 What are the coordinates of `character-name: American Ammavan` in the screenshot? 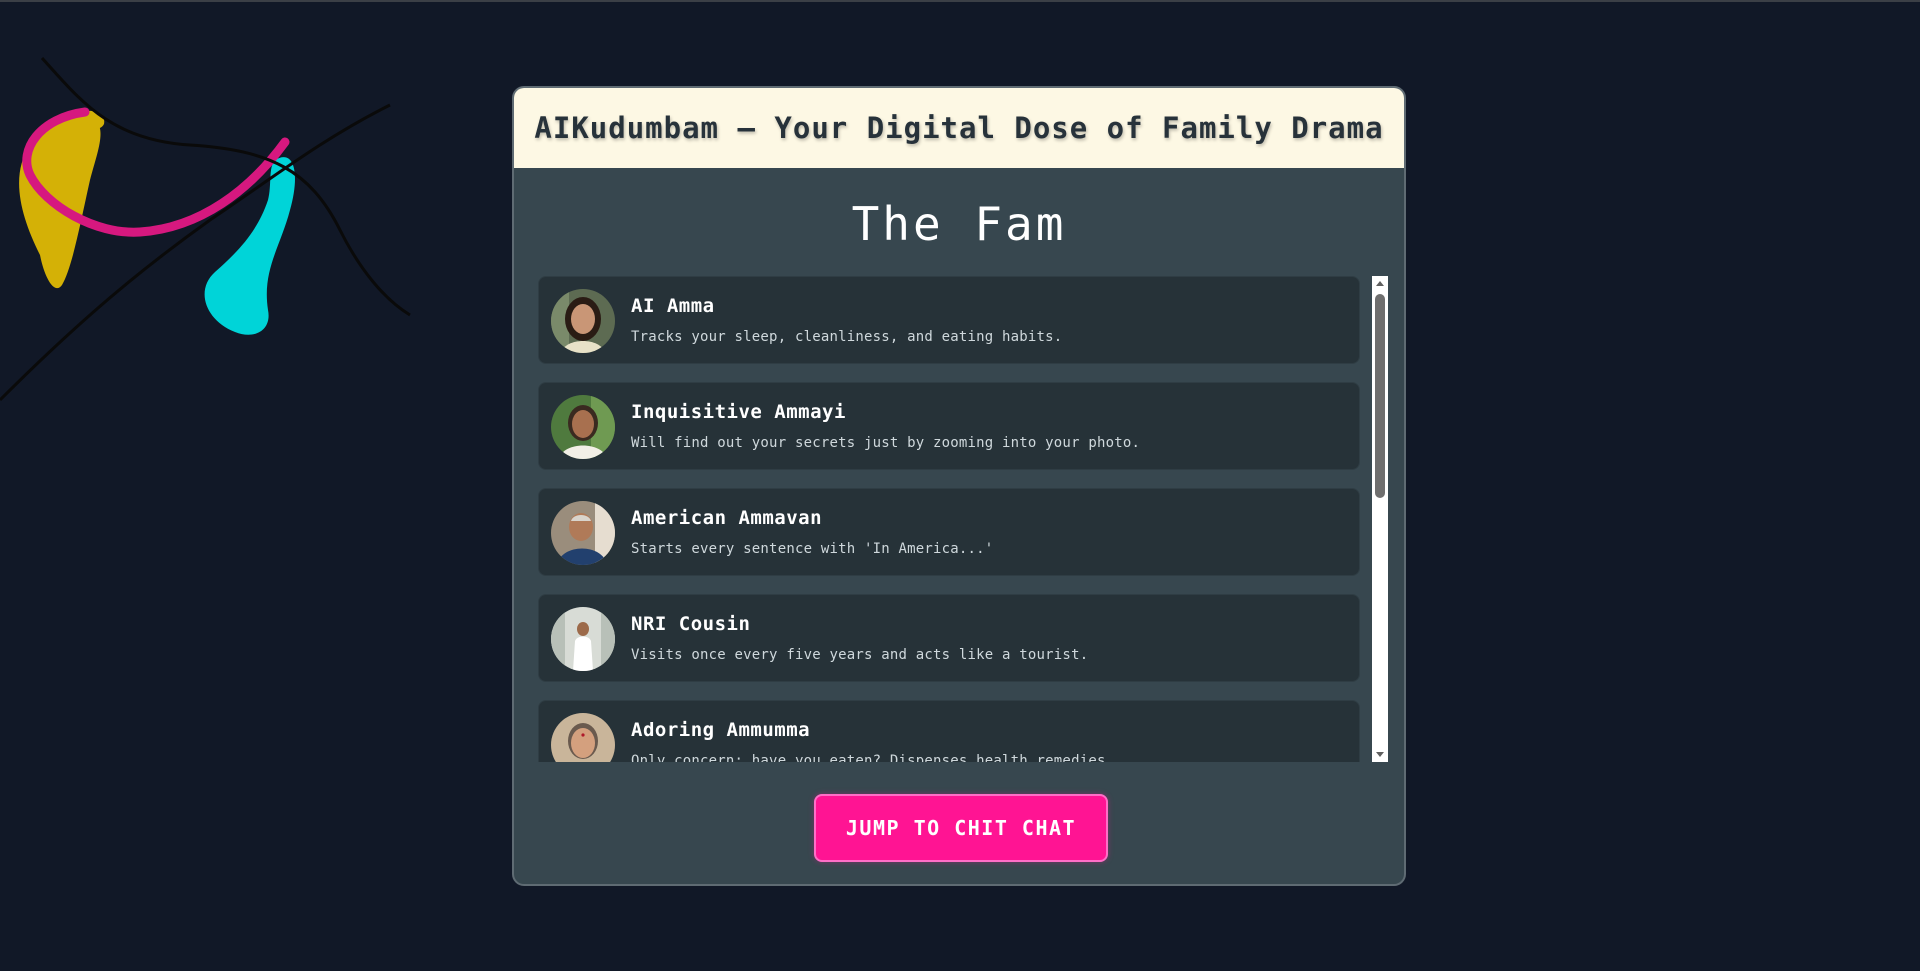 It's located at (727, 518).